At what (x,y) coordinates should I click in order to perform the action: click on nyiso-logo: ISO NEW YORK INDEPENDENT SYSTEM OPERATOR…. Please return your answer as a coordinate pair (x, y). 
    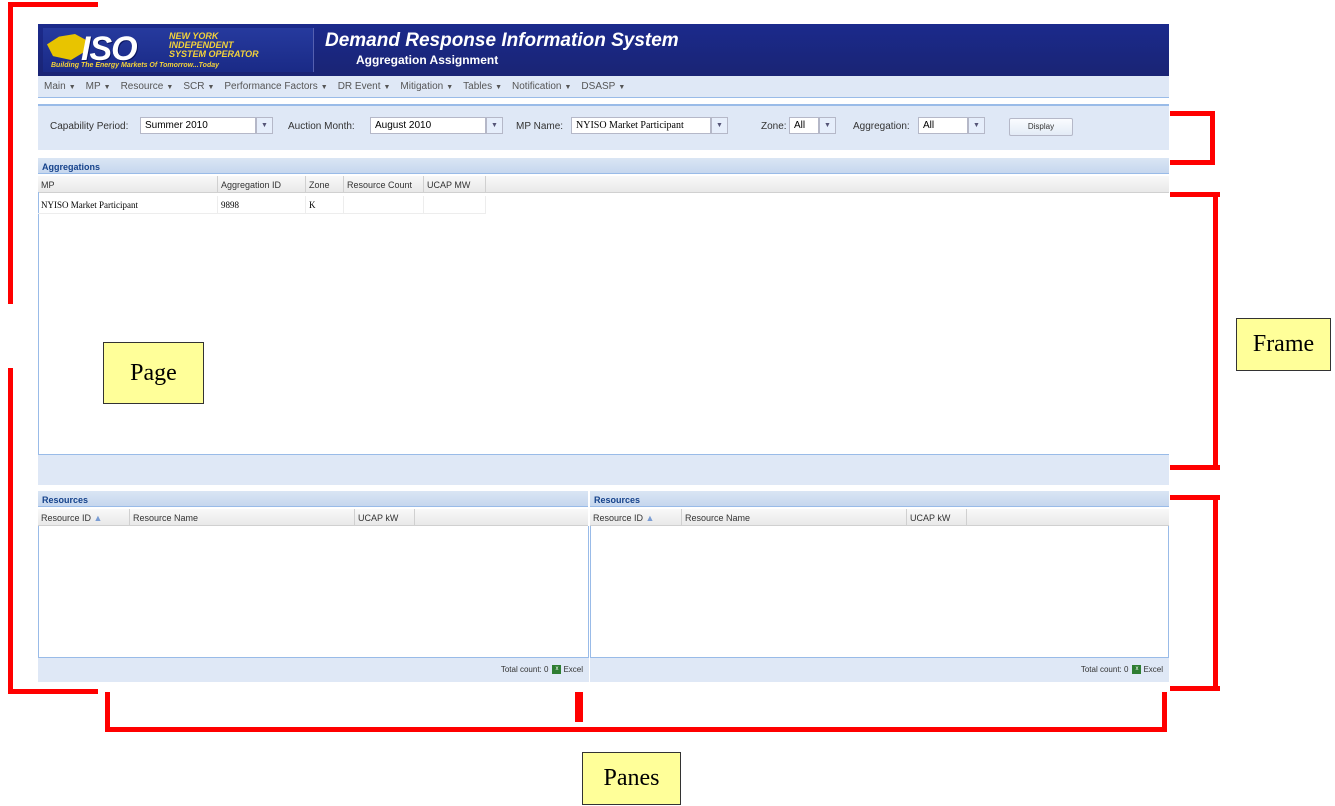
    Looking at the image, I should click on (178, 50).